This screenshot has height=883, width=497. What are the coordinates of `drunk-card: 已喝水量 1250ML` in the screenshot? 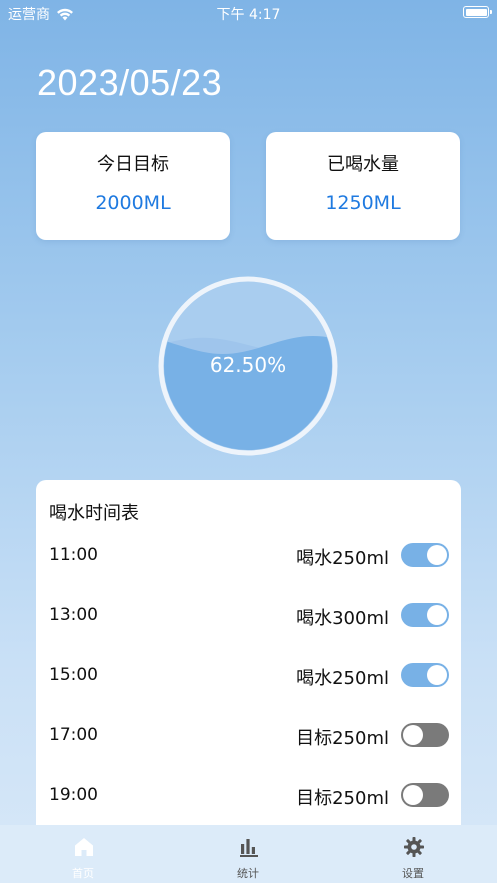 It's located at (363, 186).